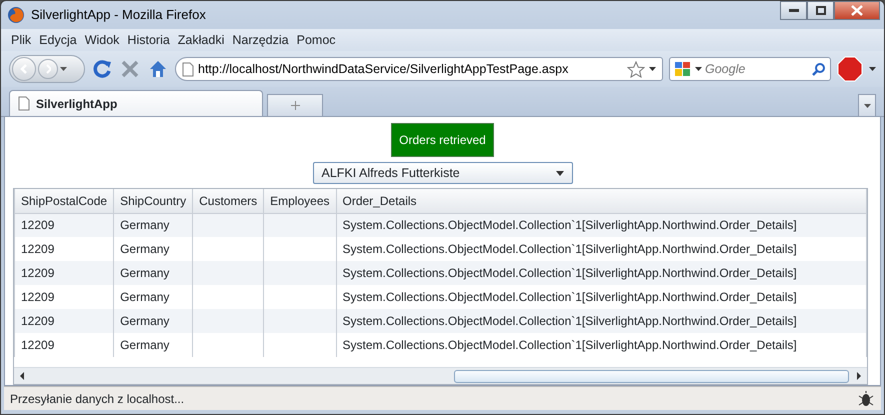 The height and width of the screenshot is (415, 885). I want to click on maximize-button, so click(820, 10).